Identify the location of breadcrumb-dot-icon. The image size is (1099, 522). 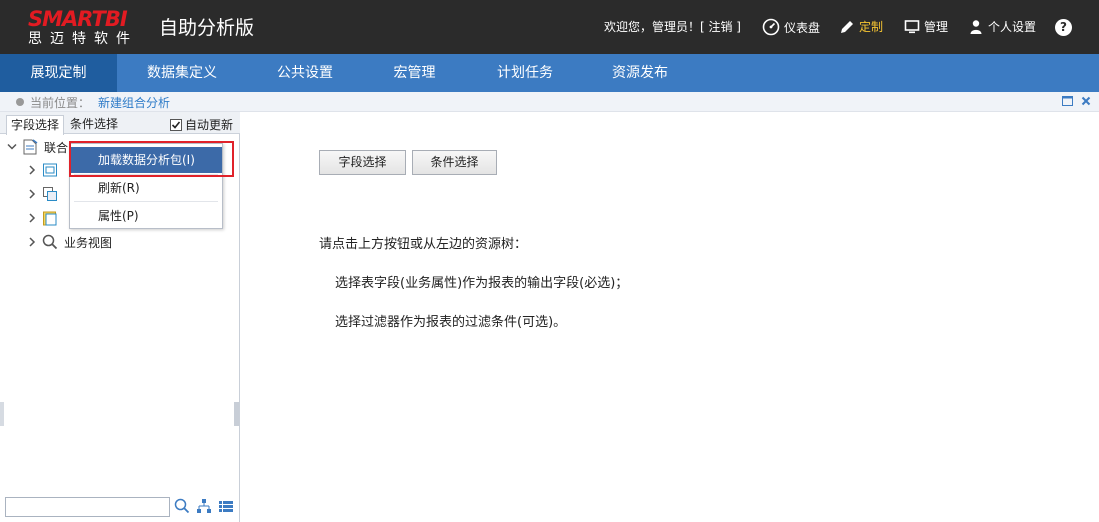
(20, 102).